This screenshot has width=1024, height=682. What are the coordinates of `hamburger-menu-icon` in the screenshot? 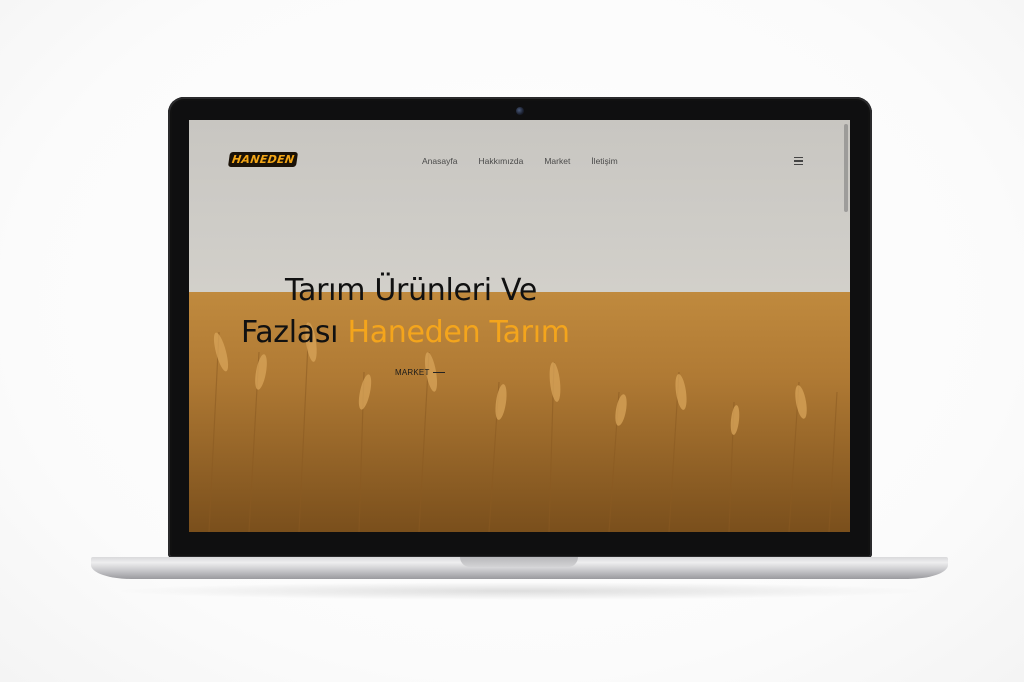 It's located at (798, 161).